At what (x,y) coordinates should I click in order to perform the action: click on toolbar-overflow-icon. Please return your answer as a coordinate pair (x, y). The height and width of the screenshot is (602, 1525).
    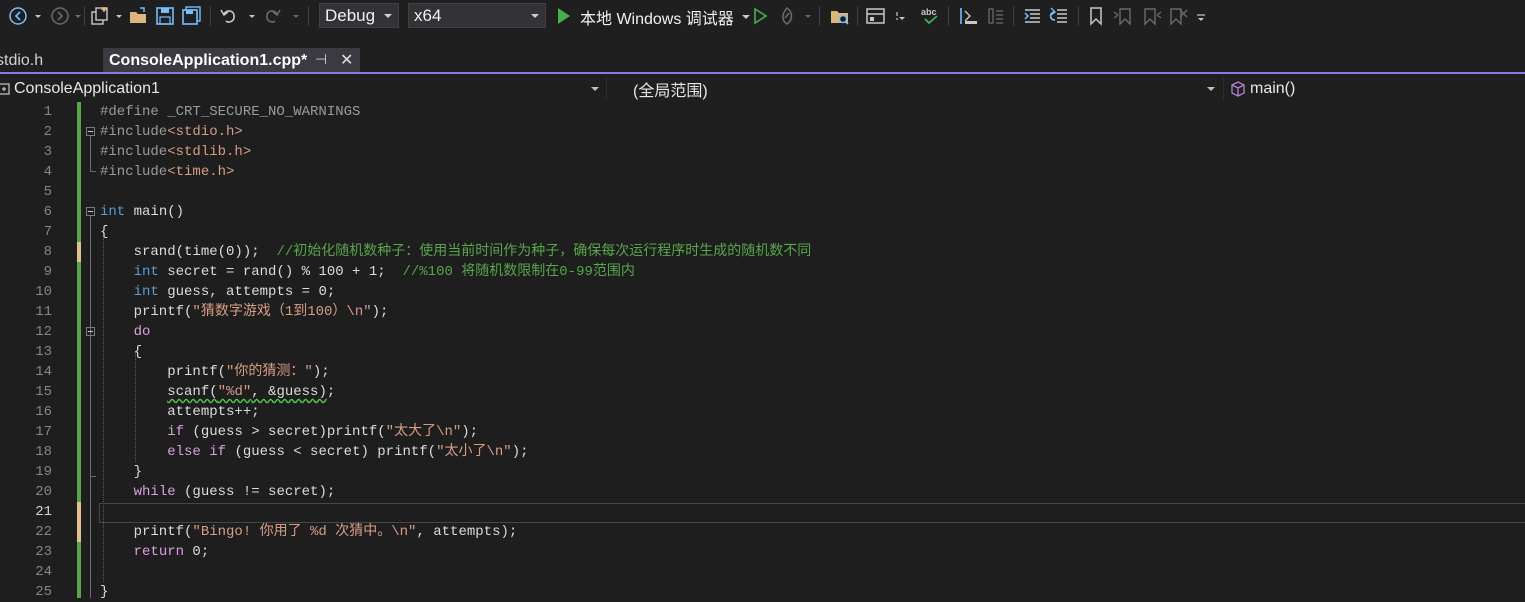
    Looking at the image, I should click on (1201, 16).